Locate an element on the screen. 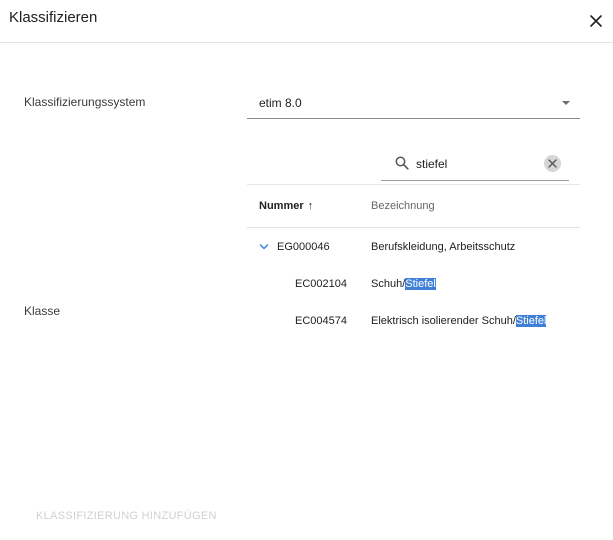 The image size is (613, 540). row-nummer: EC002104 is located at coordinates (321, 284).